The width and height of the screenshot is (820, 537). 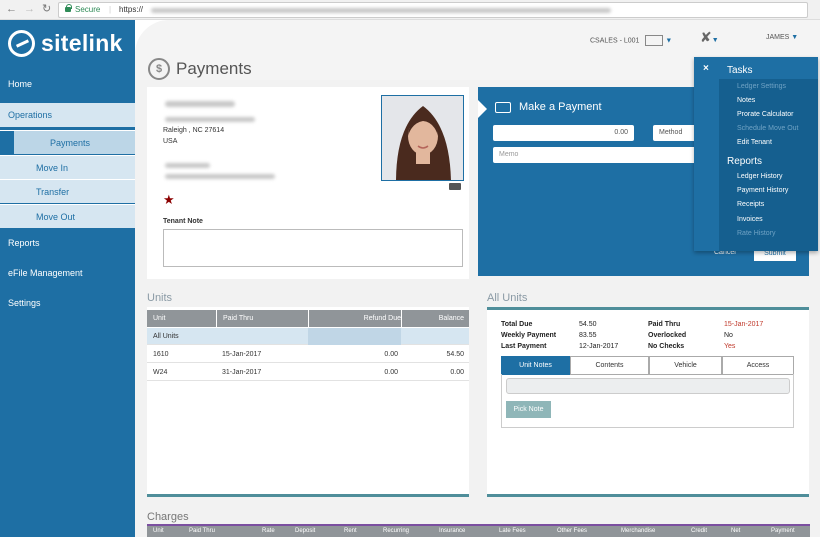 I want to click on all-units-title: All Units, so click(x=507, y=298).